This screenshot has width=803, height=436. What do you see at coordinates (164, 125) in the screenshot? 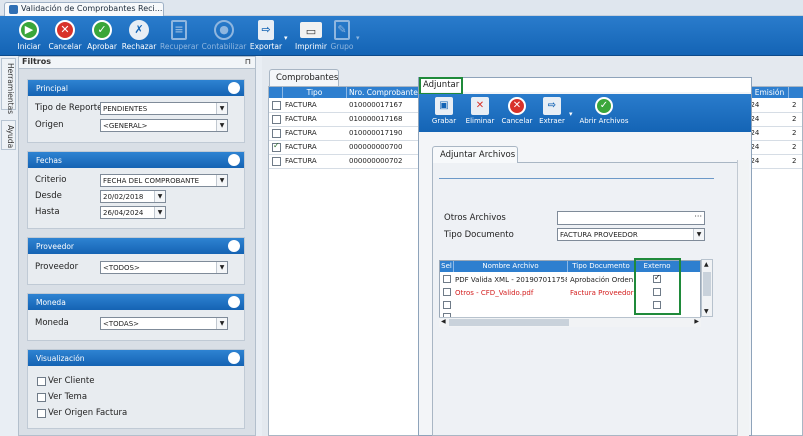
I see `origen-select: <GENERAL> ▼` at bounding box center [164, 125].